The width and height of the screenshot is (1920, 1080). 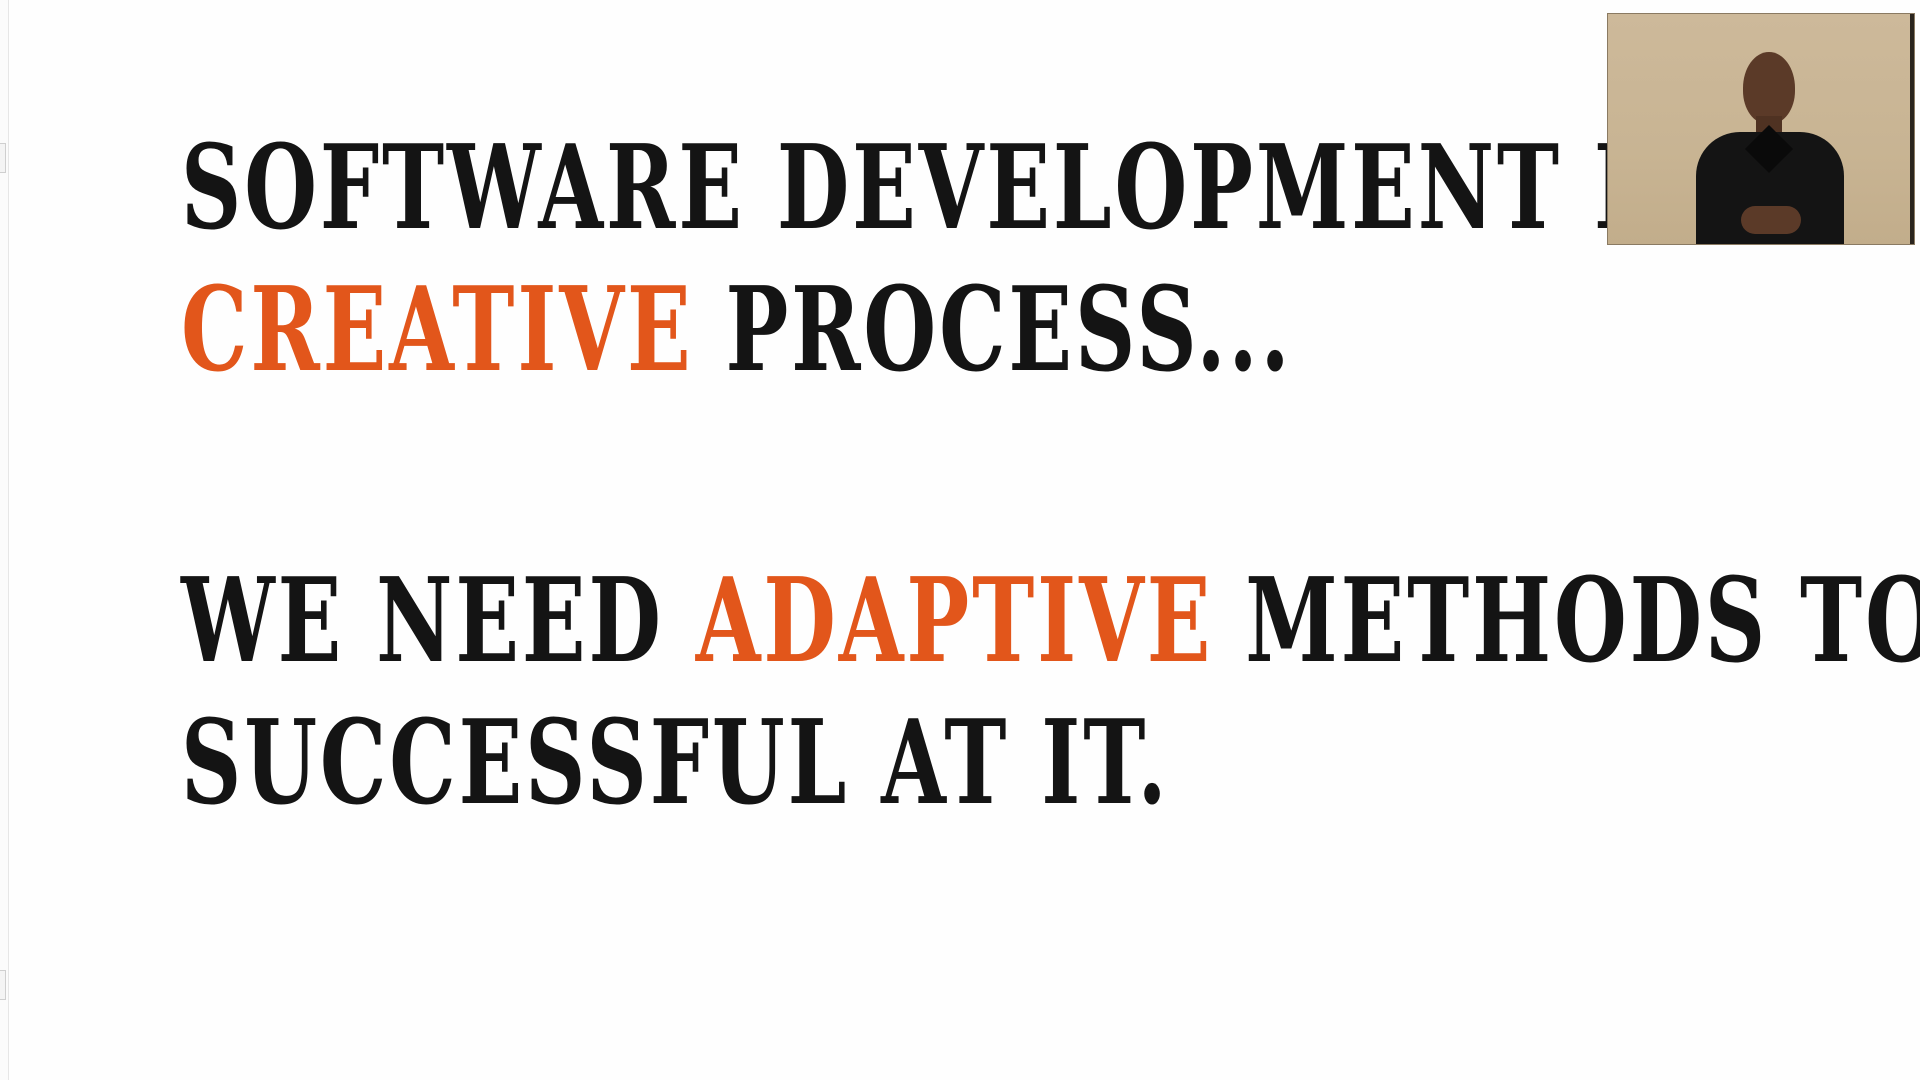 What do you see at coordinates (438, 621) in the screenshot?
I see `statement-2-line-1-start: WE NEED` at bounding box center [438, 621].